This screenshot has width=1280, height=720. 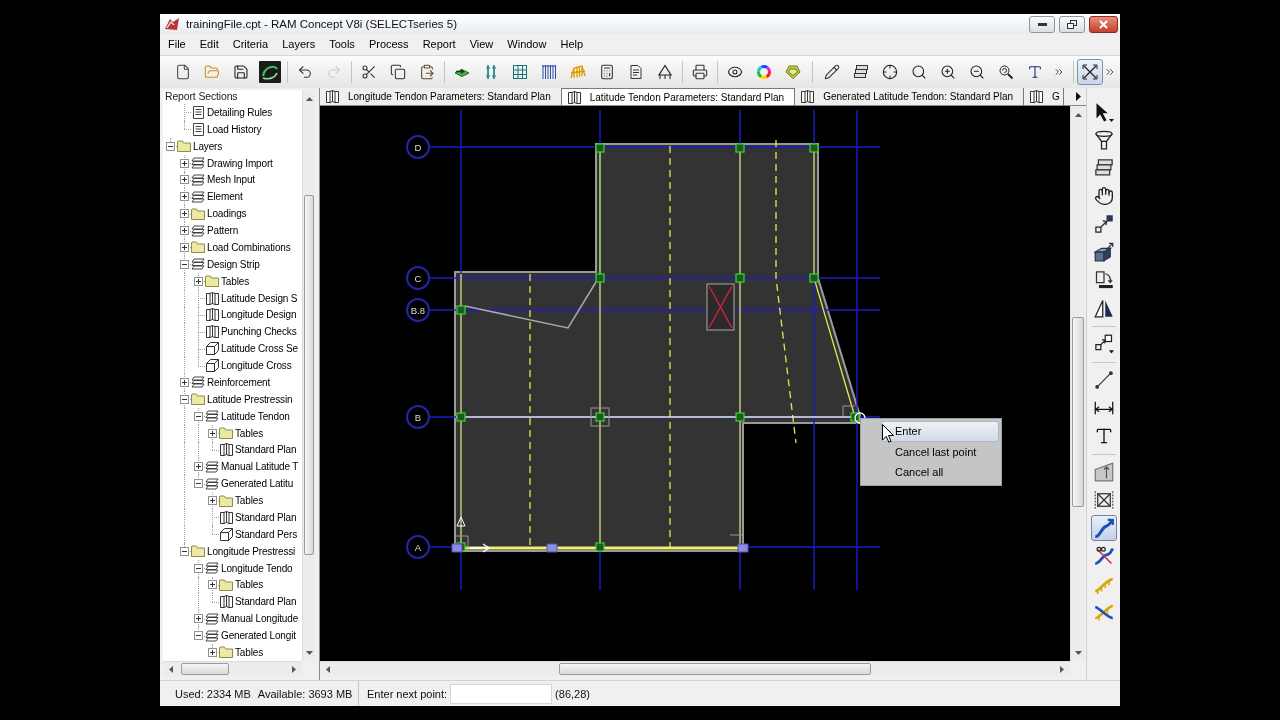 What do you see at coordinates (223, 231) in the screenshot?
I see `tree-item: Pattern` at bounding box center [223, 231].